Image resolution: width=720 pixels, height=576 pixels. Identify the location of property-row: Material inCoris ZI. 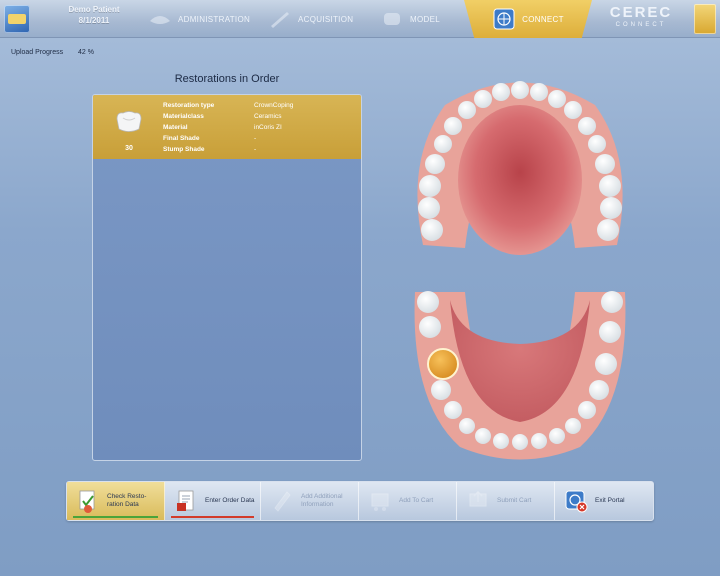
(258, 127).